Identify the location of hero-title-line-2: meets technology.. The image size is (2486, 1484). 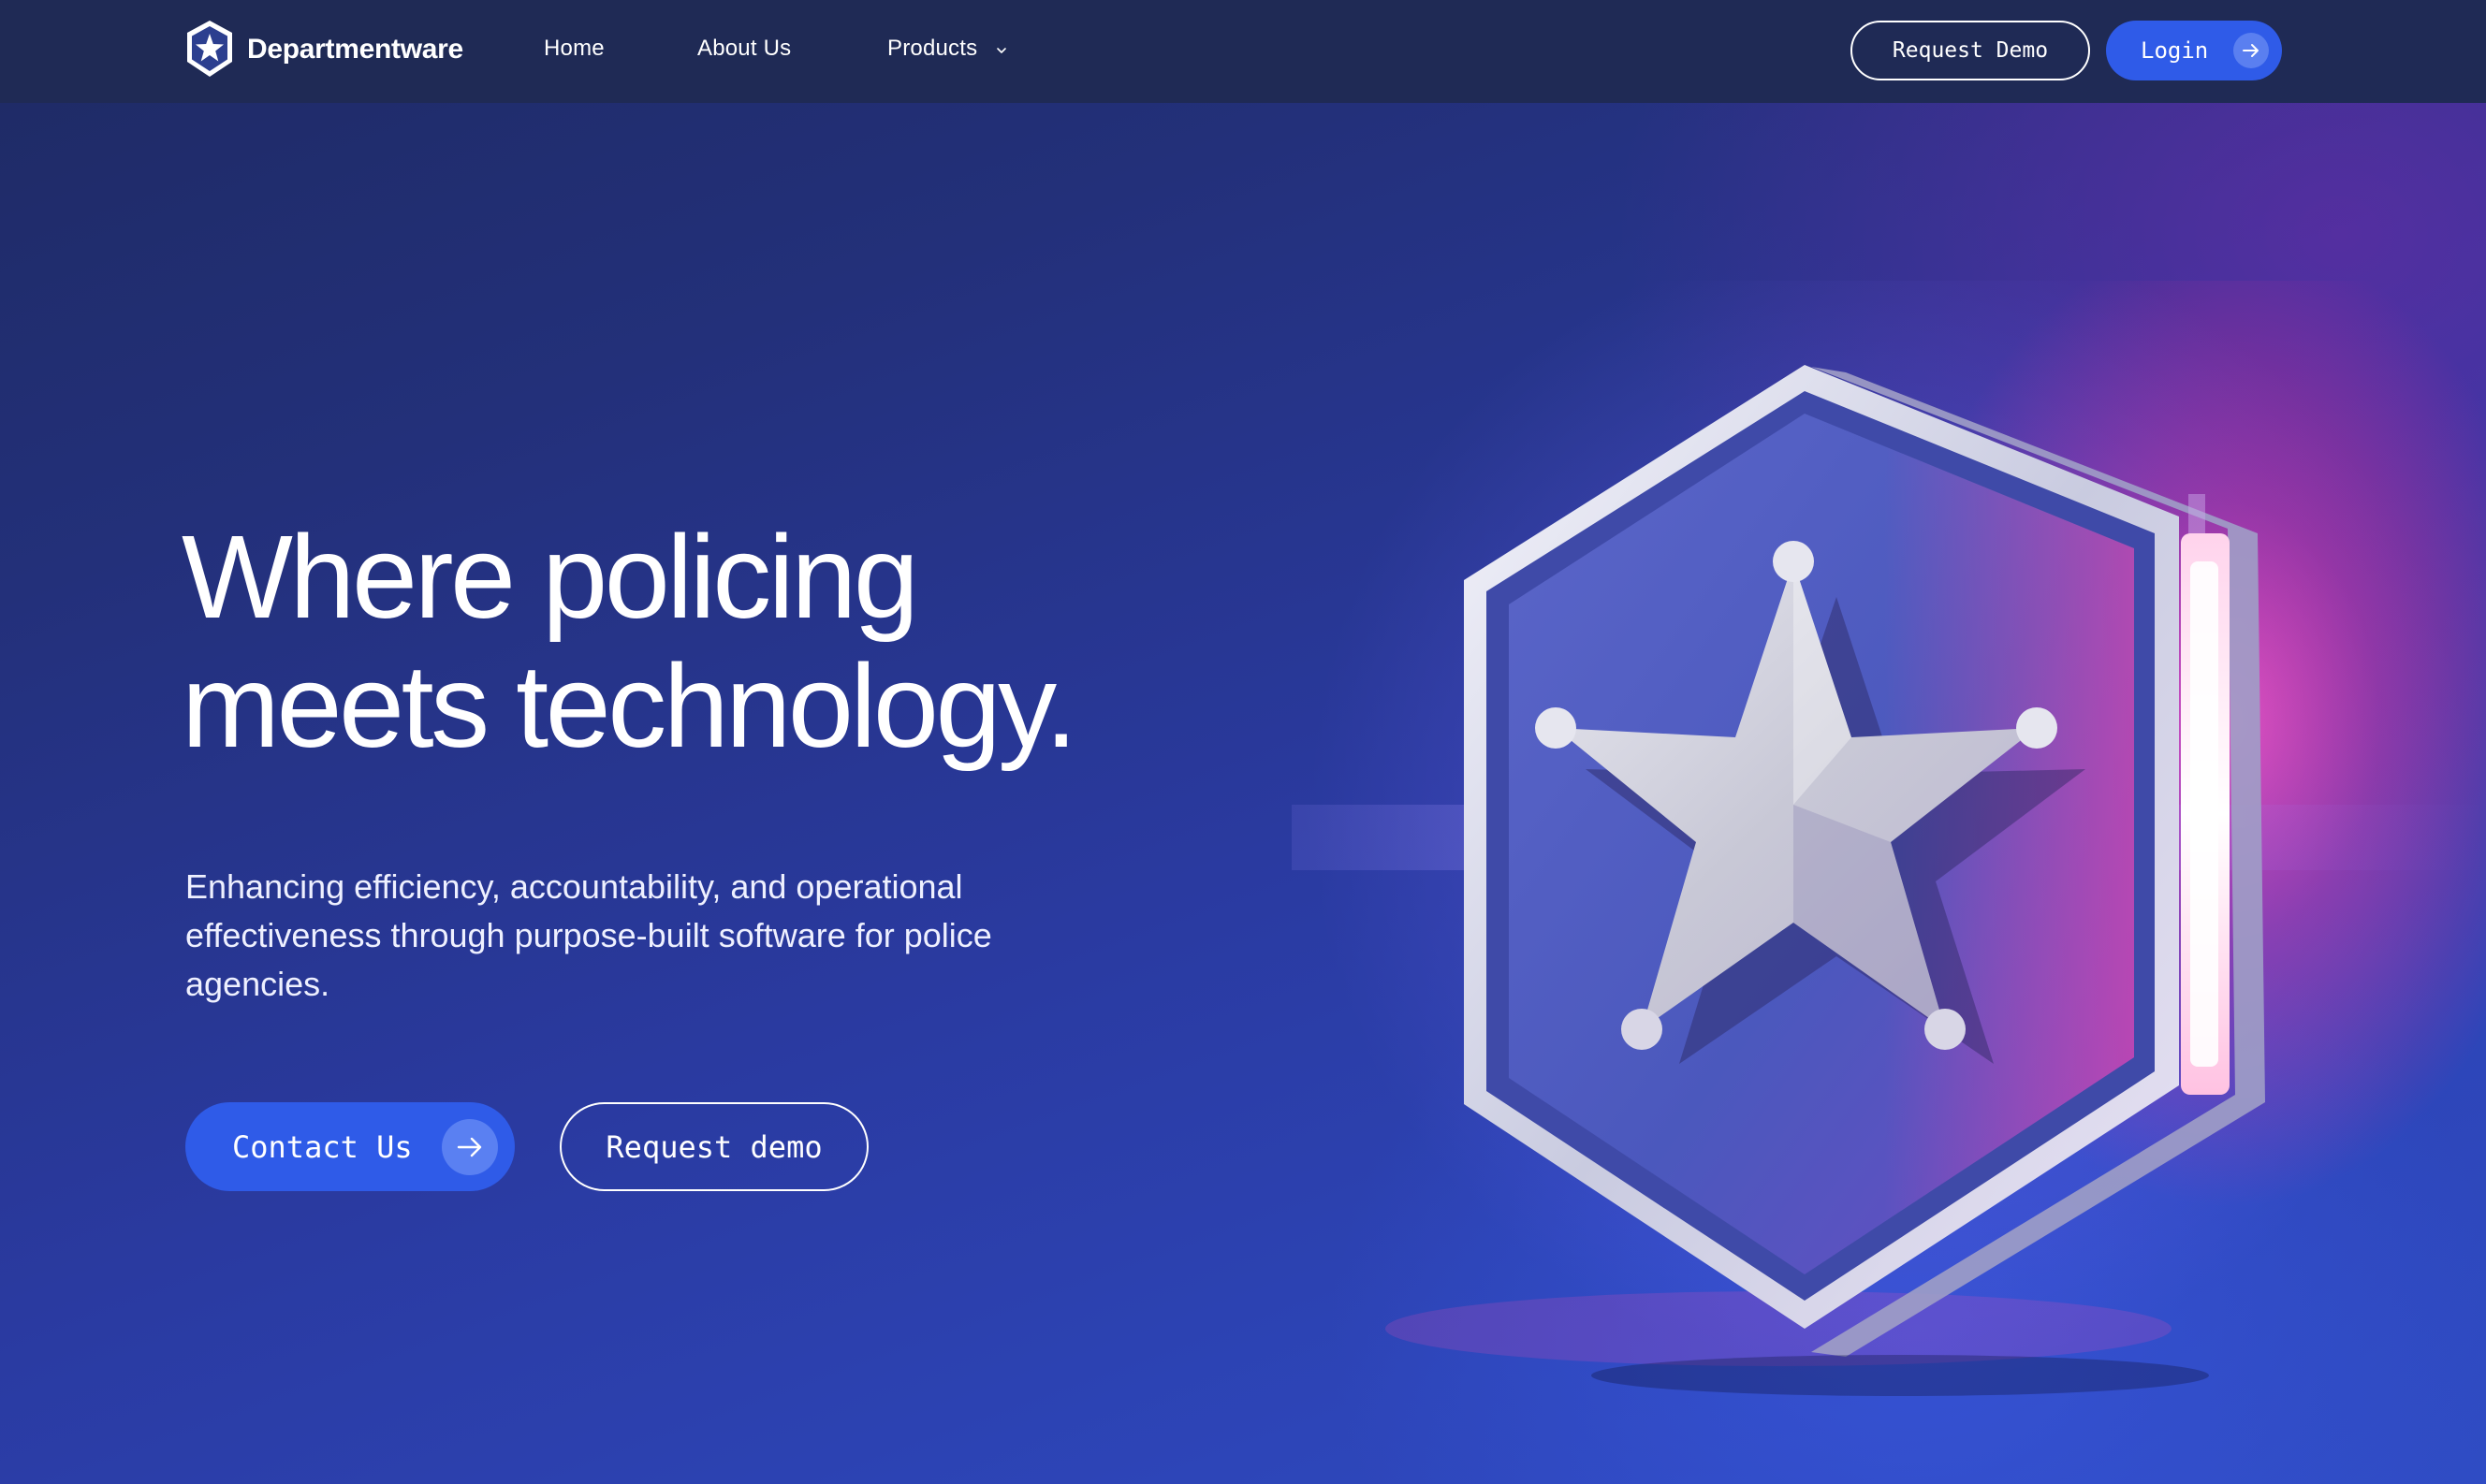
(629, 706).